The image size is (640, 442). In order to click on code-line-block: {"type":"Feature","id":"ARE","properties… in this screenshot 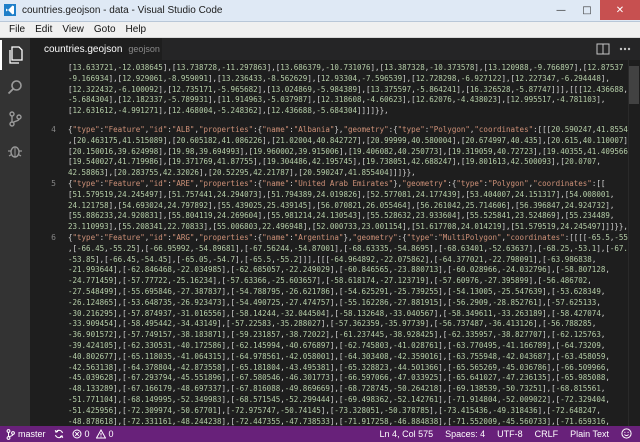, I will do `click(350, 206)`.